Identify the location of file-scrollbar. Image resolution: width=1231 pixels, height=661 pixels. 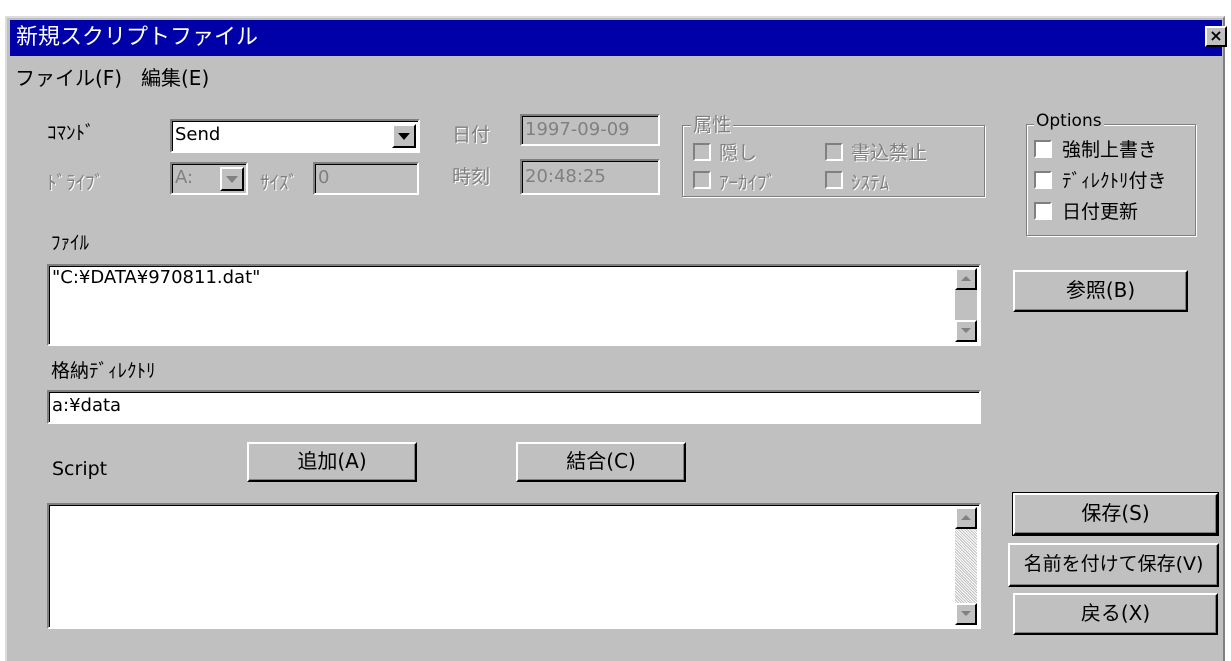
(966, 305).